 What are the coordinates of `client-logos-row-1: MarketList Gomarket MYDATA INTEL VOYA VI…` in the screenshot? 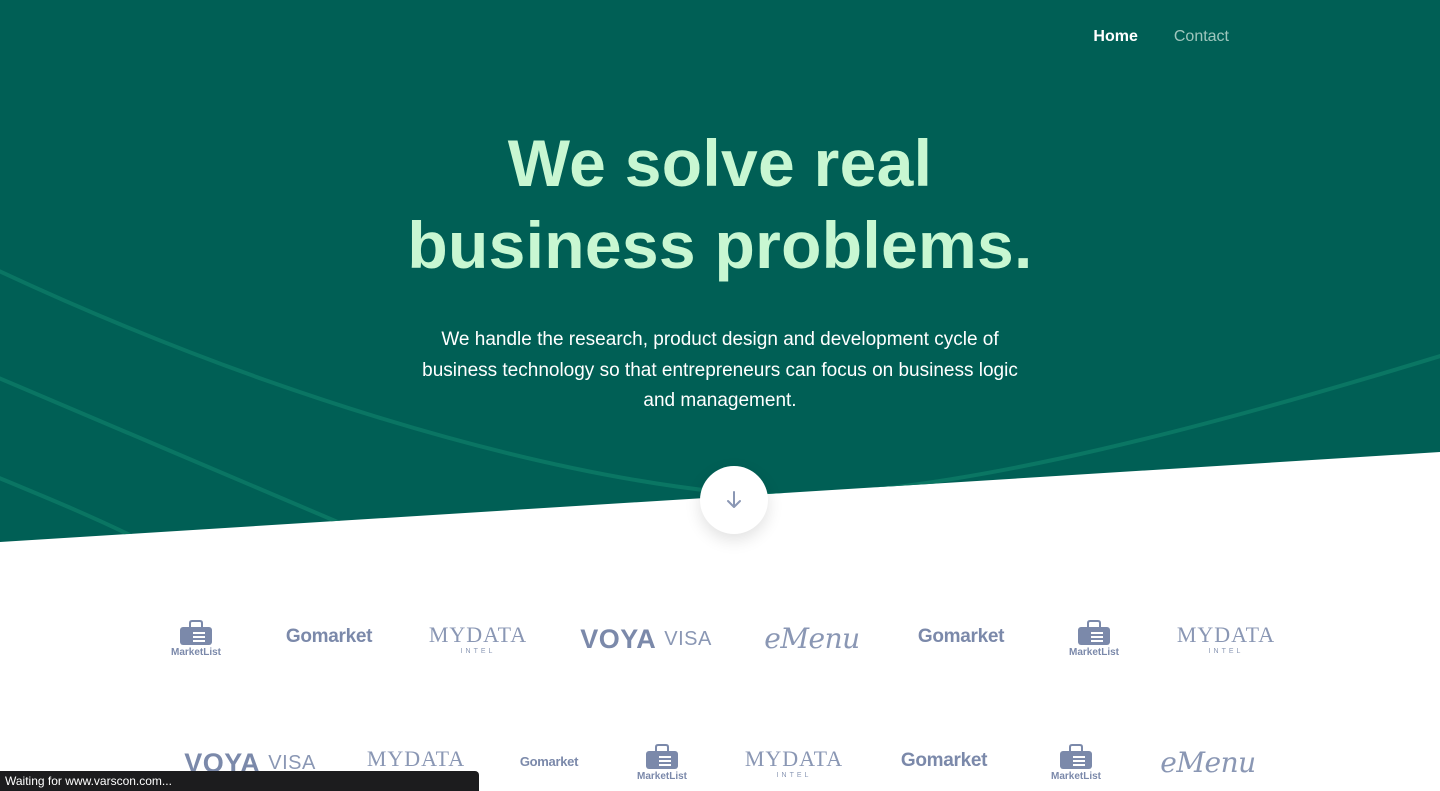 It's located at (720, 642).